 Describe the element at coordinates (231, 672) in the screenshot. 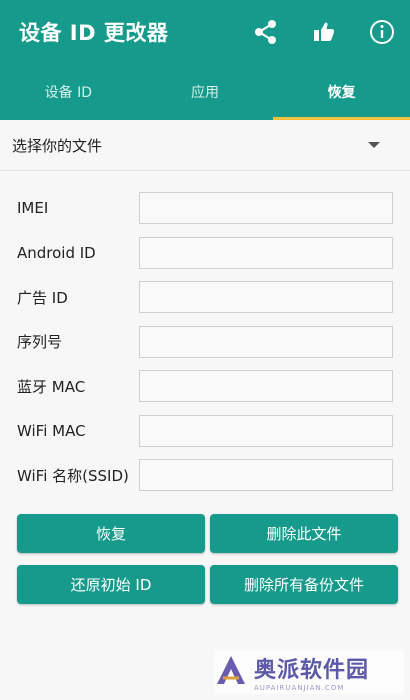

I see `watermark-logo-icon` at that location.